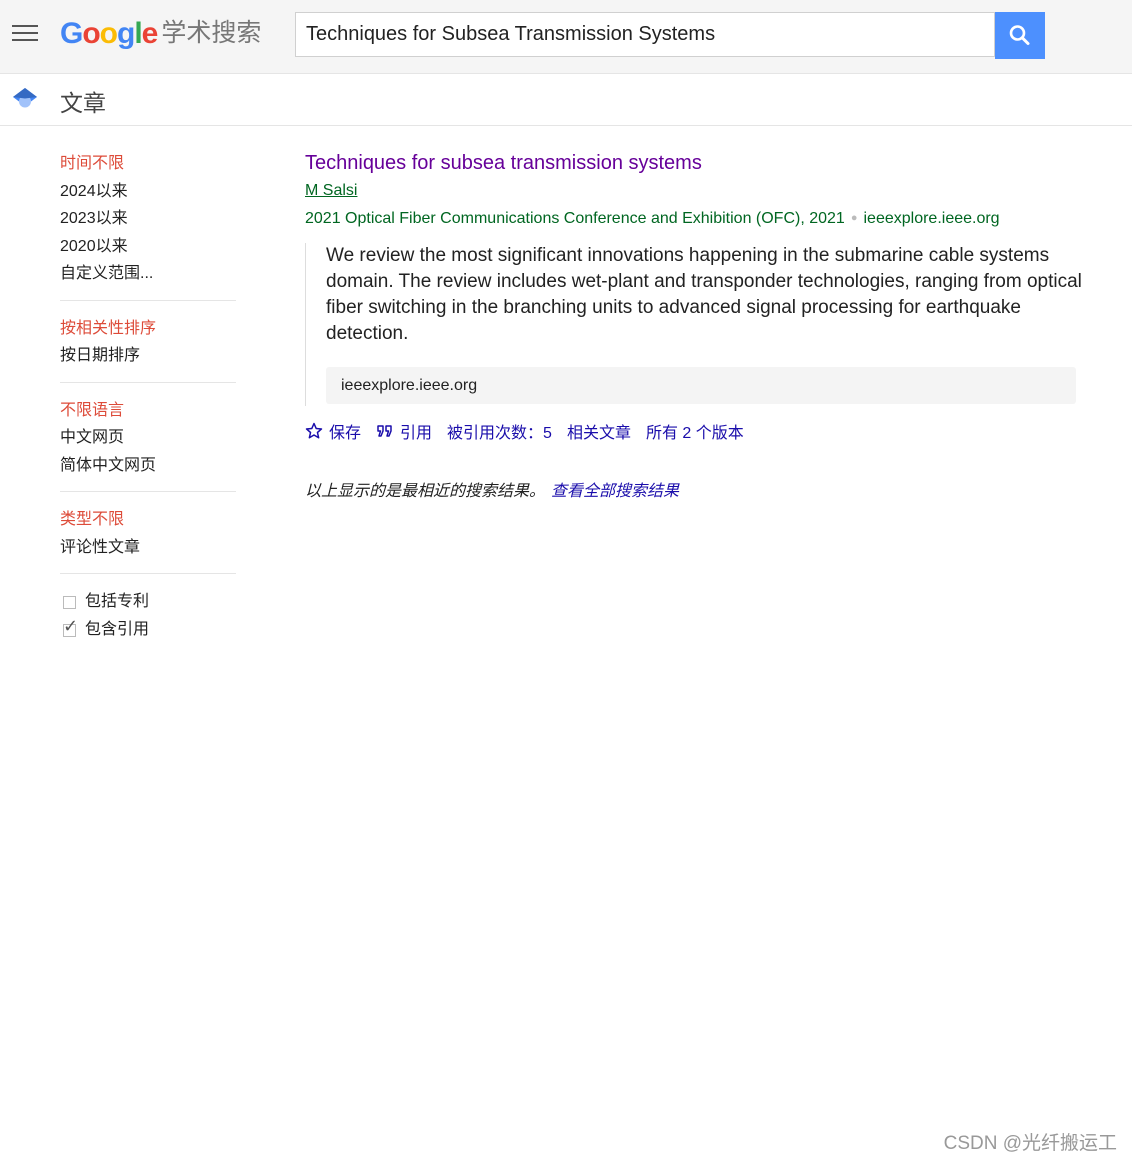 The height and width of the screenshot is (1163, 1132). Describe the element at coordinates (117, 629) in the screenshot. I see `include-citations-label: 包含引用` at that location.